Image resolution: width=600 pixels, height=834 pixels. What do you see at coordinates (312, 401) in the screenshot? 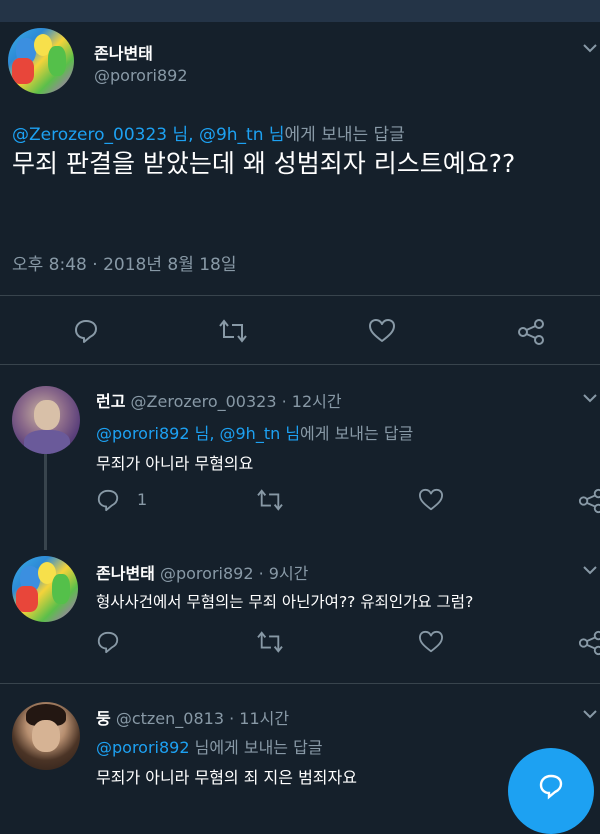
I see `time: · 12시간` at bounding box center [312, 401].